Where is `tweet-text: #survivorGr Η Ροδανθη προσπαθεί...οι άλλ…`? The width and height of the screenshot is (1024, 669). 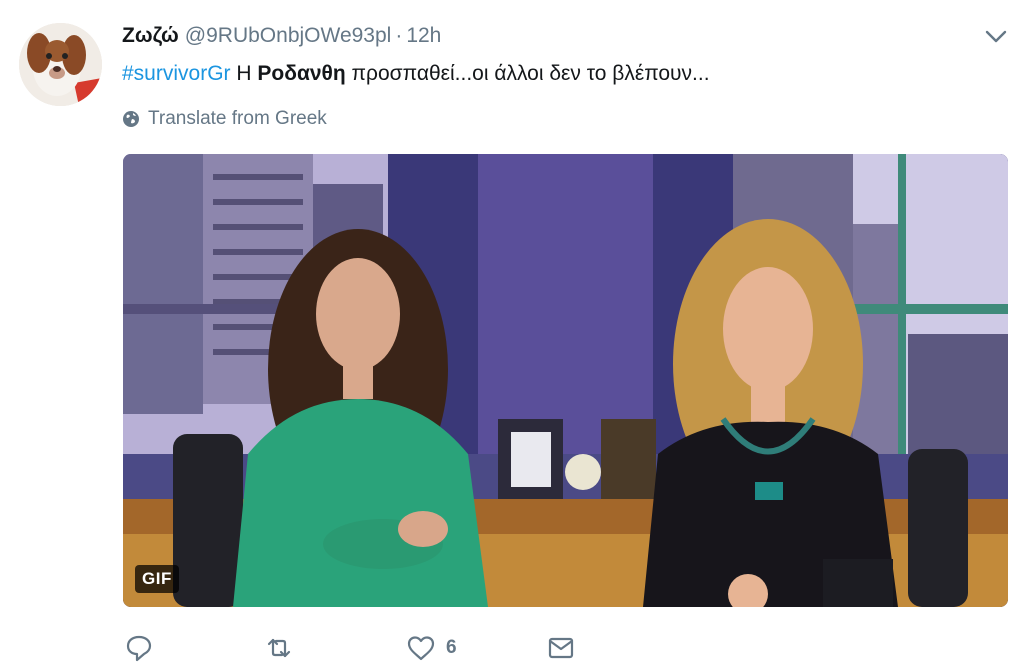 tweet-text: #survivorGr Η Ροδανθη προσπαθεί...οι άλλ… is located at coordinates (416, 74).